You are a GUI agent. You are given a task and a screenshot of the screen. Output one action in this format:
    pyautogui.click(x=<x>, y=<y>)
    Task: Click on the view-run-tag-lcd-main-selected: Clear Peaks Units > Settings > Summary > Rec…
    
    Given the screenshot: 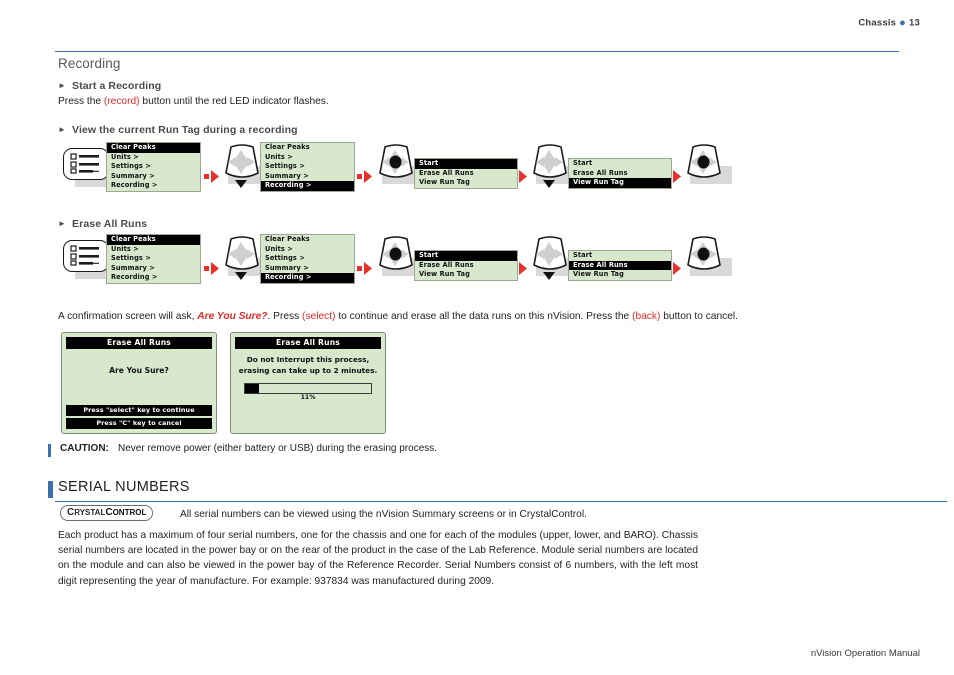 What is the action you would take?
    pyautogui.click(x=307, y=167)
    